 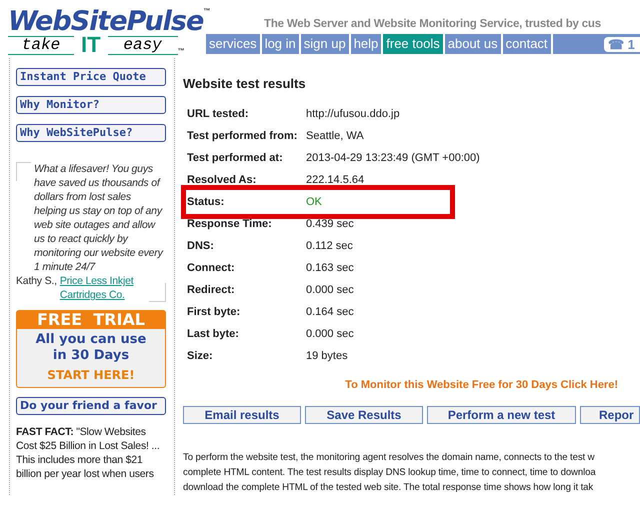 I want to click on field-value: 0.163 sec, so click(x=330, y=268).